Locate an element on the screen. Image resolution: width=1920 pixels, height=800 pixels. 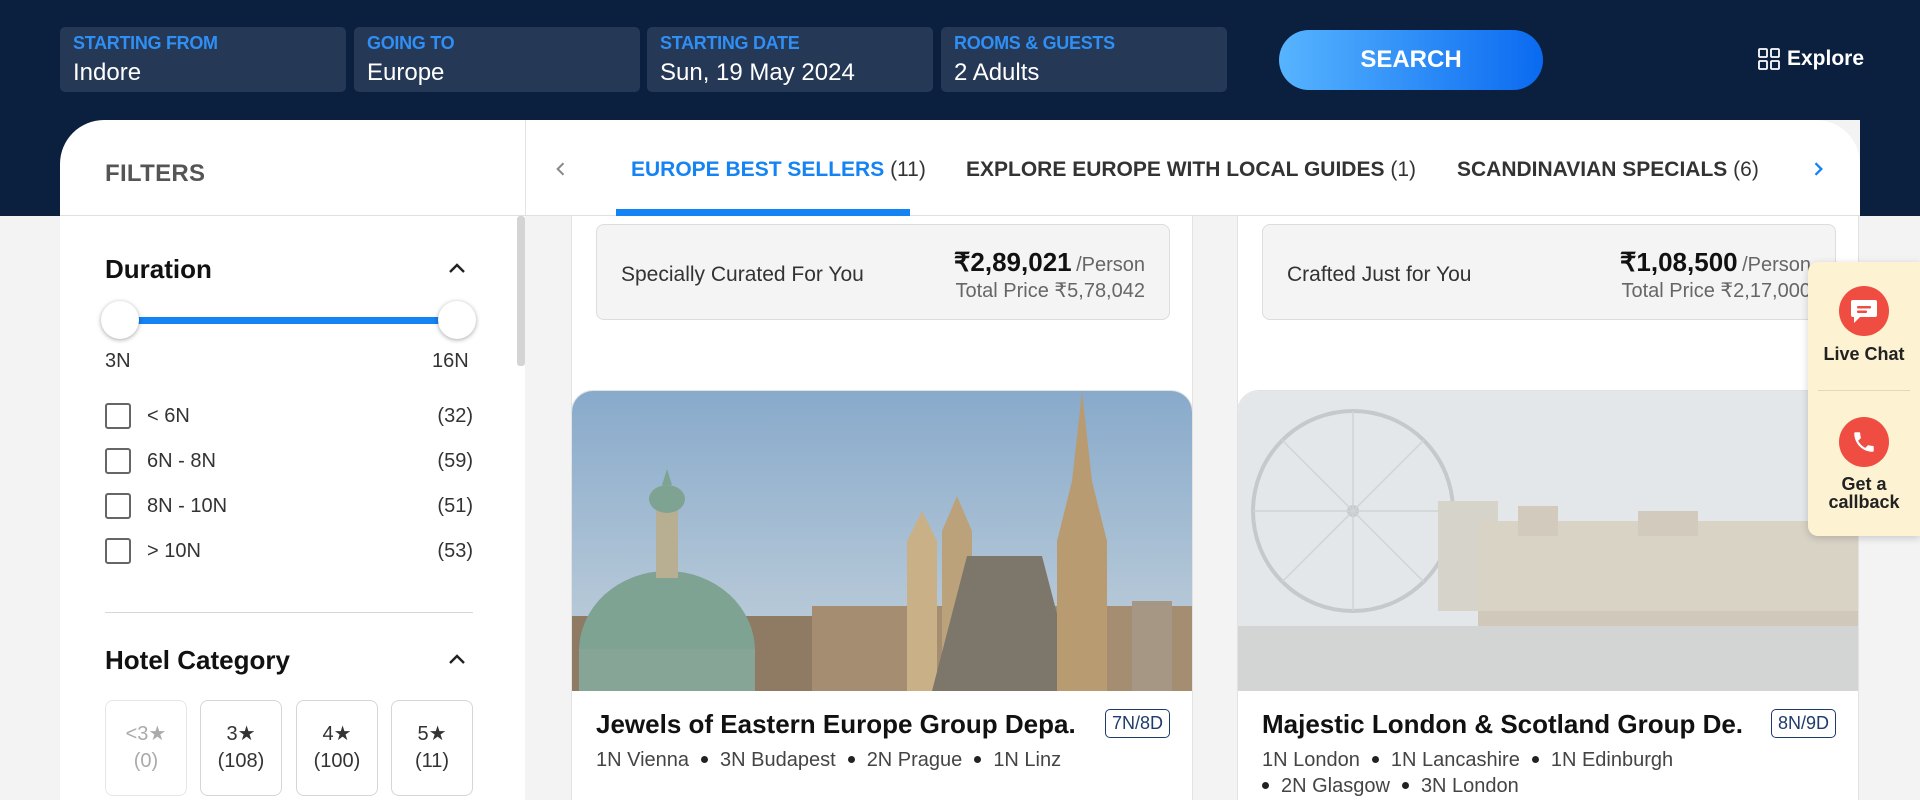
help-widget: Live Chat Get a callback is located at coordinates (1864, 399).